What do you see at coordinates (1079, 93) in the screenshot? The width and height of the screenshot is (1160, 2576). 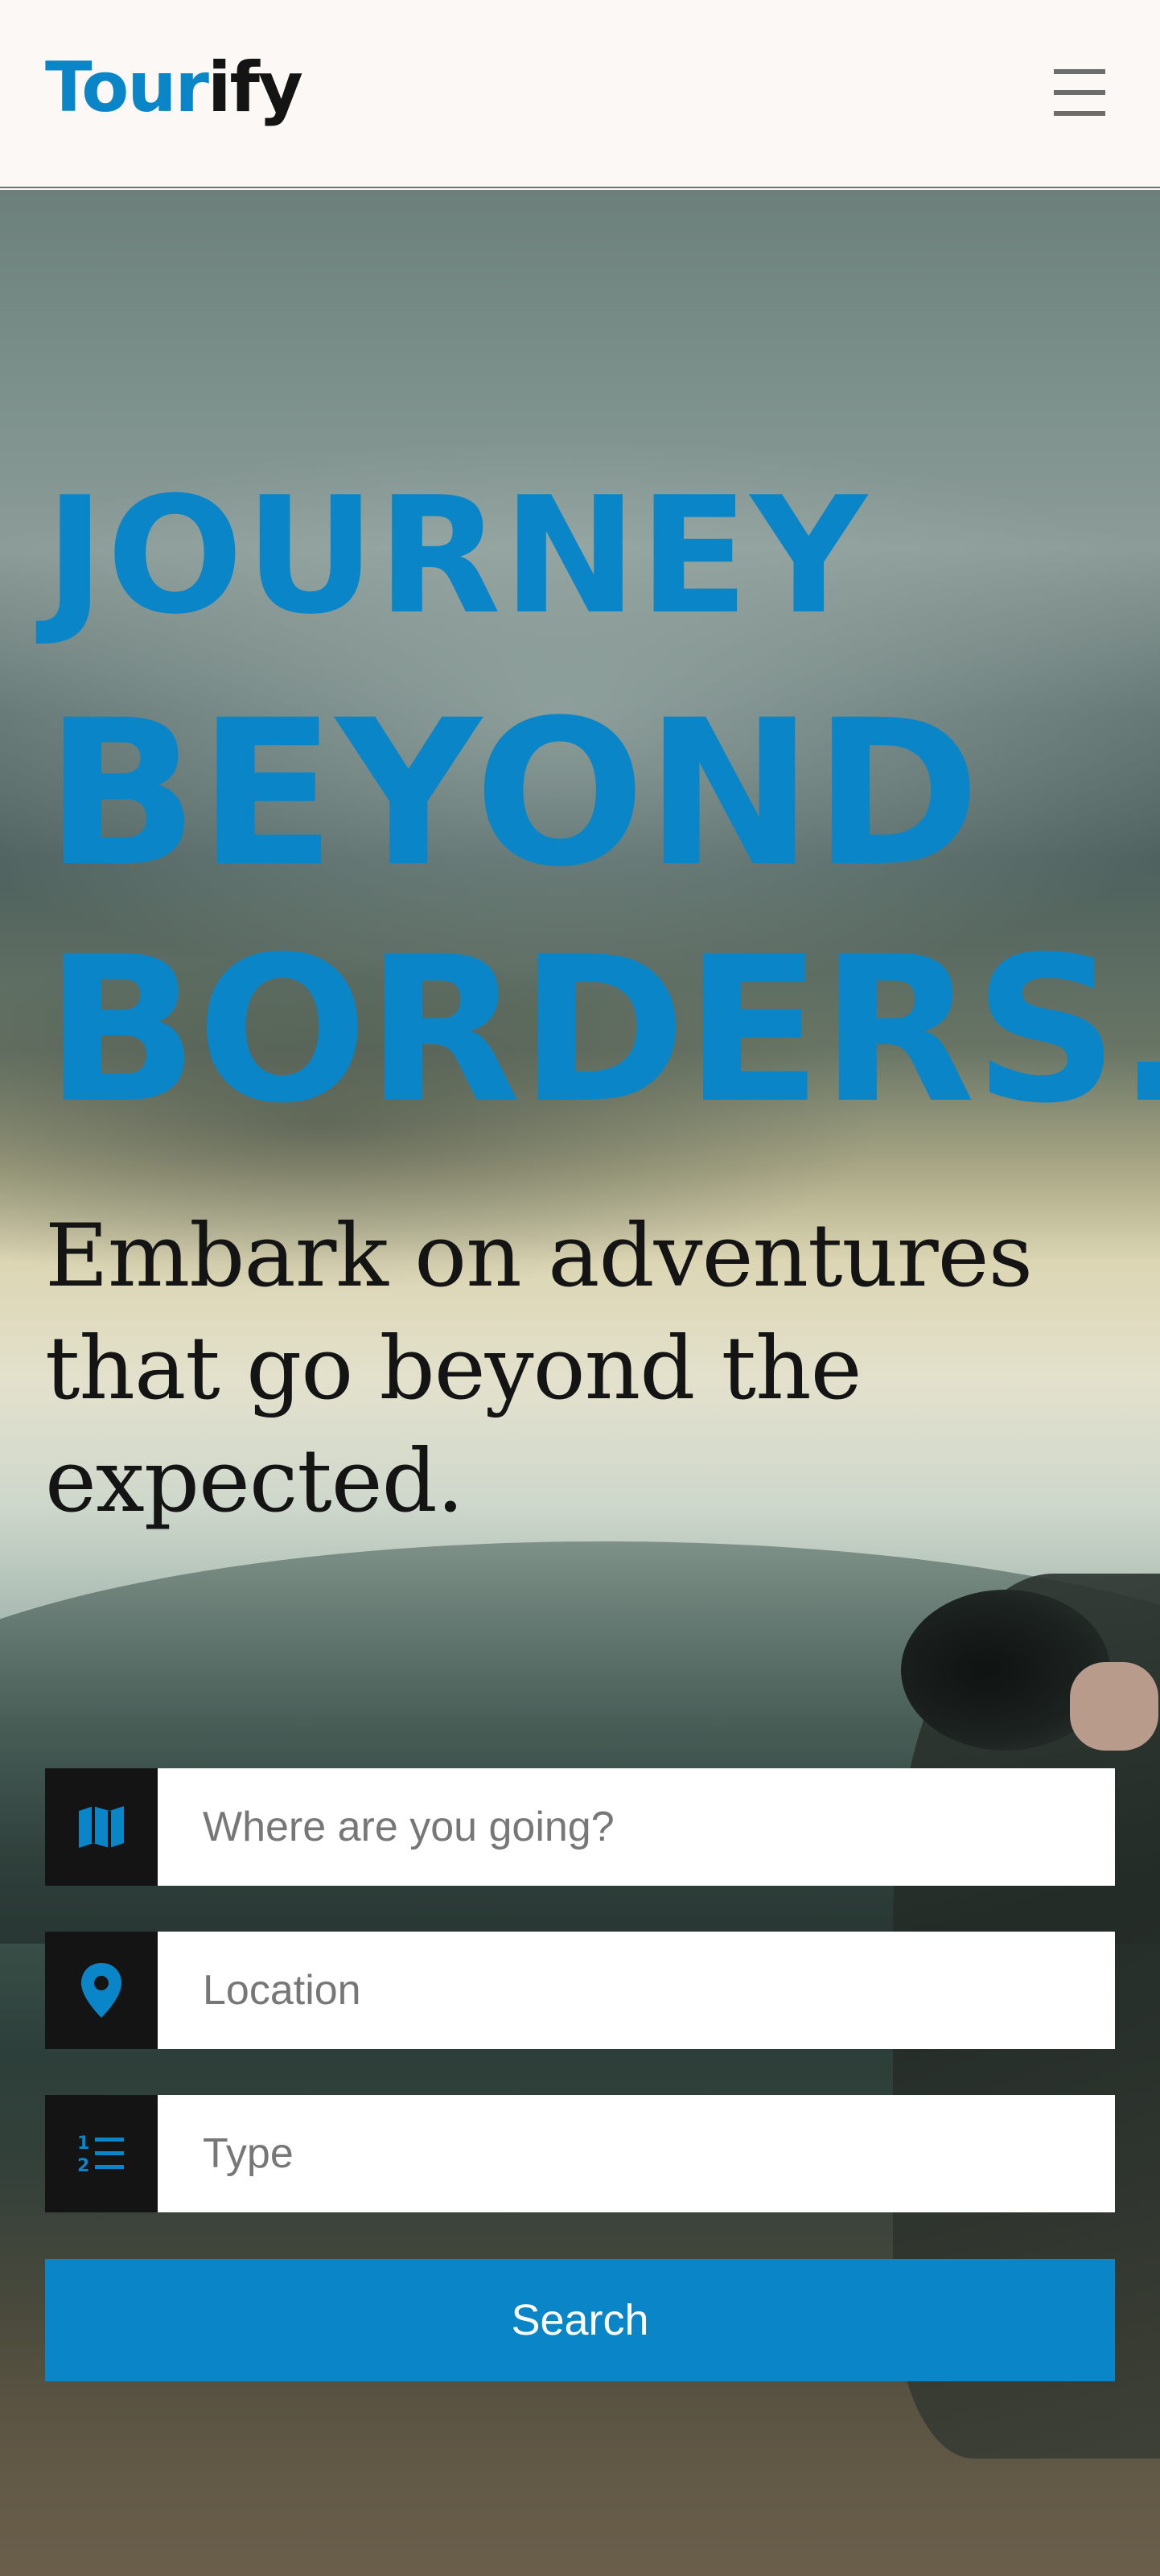 I see `hamburger-menu-icon` at bounding box center [1079, 93].